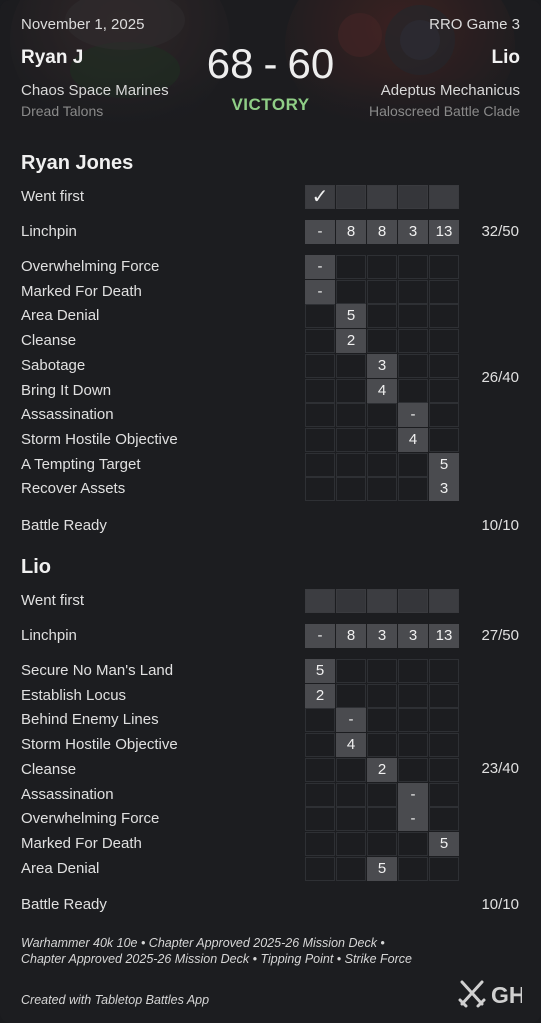 Image resolution: width=541 pixels, height=1023 pixels. I want to click on game-label: RRO Game 3, so click(474, 24).